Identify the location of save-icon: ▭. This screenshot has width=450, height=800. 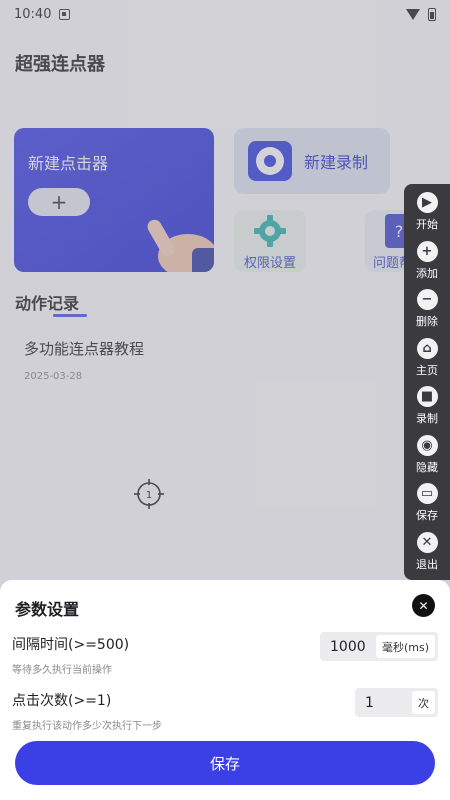
(427, 493).